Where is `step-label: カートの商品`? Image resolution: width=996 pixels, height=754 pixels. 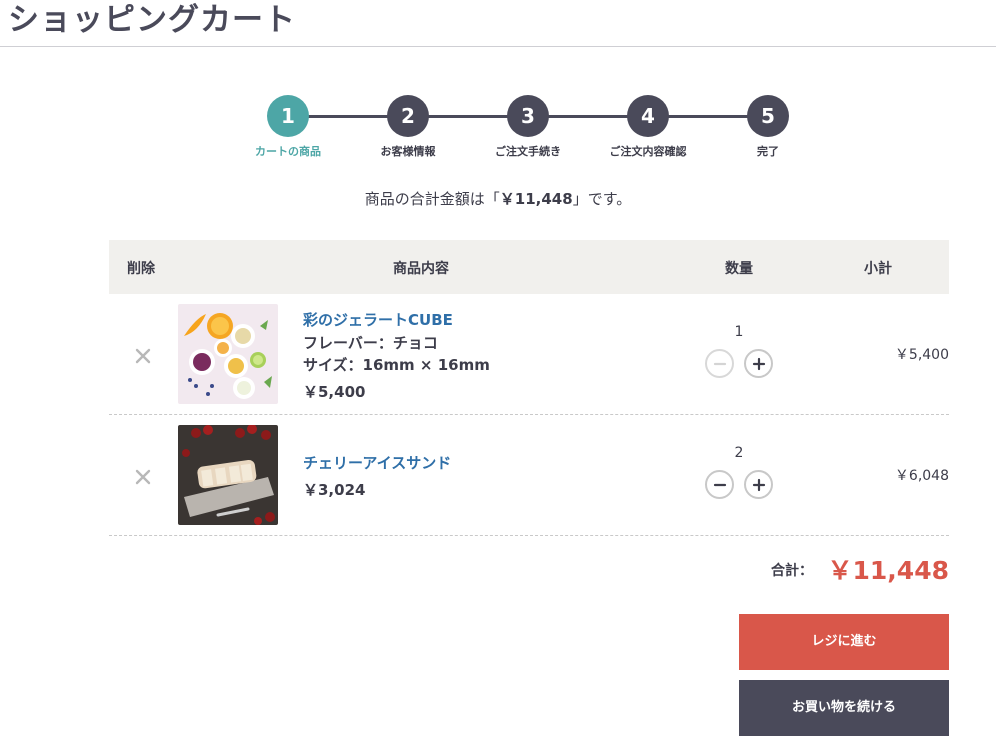
step-label: カートの商品 is located at coordinates (288, 151).